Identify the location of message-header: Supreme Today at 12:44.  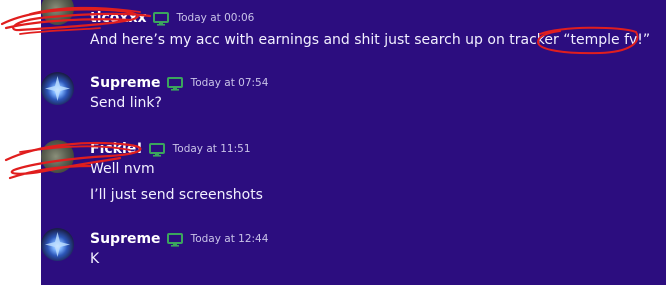
(179, 239).